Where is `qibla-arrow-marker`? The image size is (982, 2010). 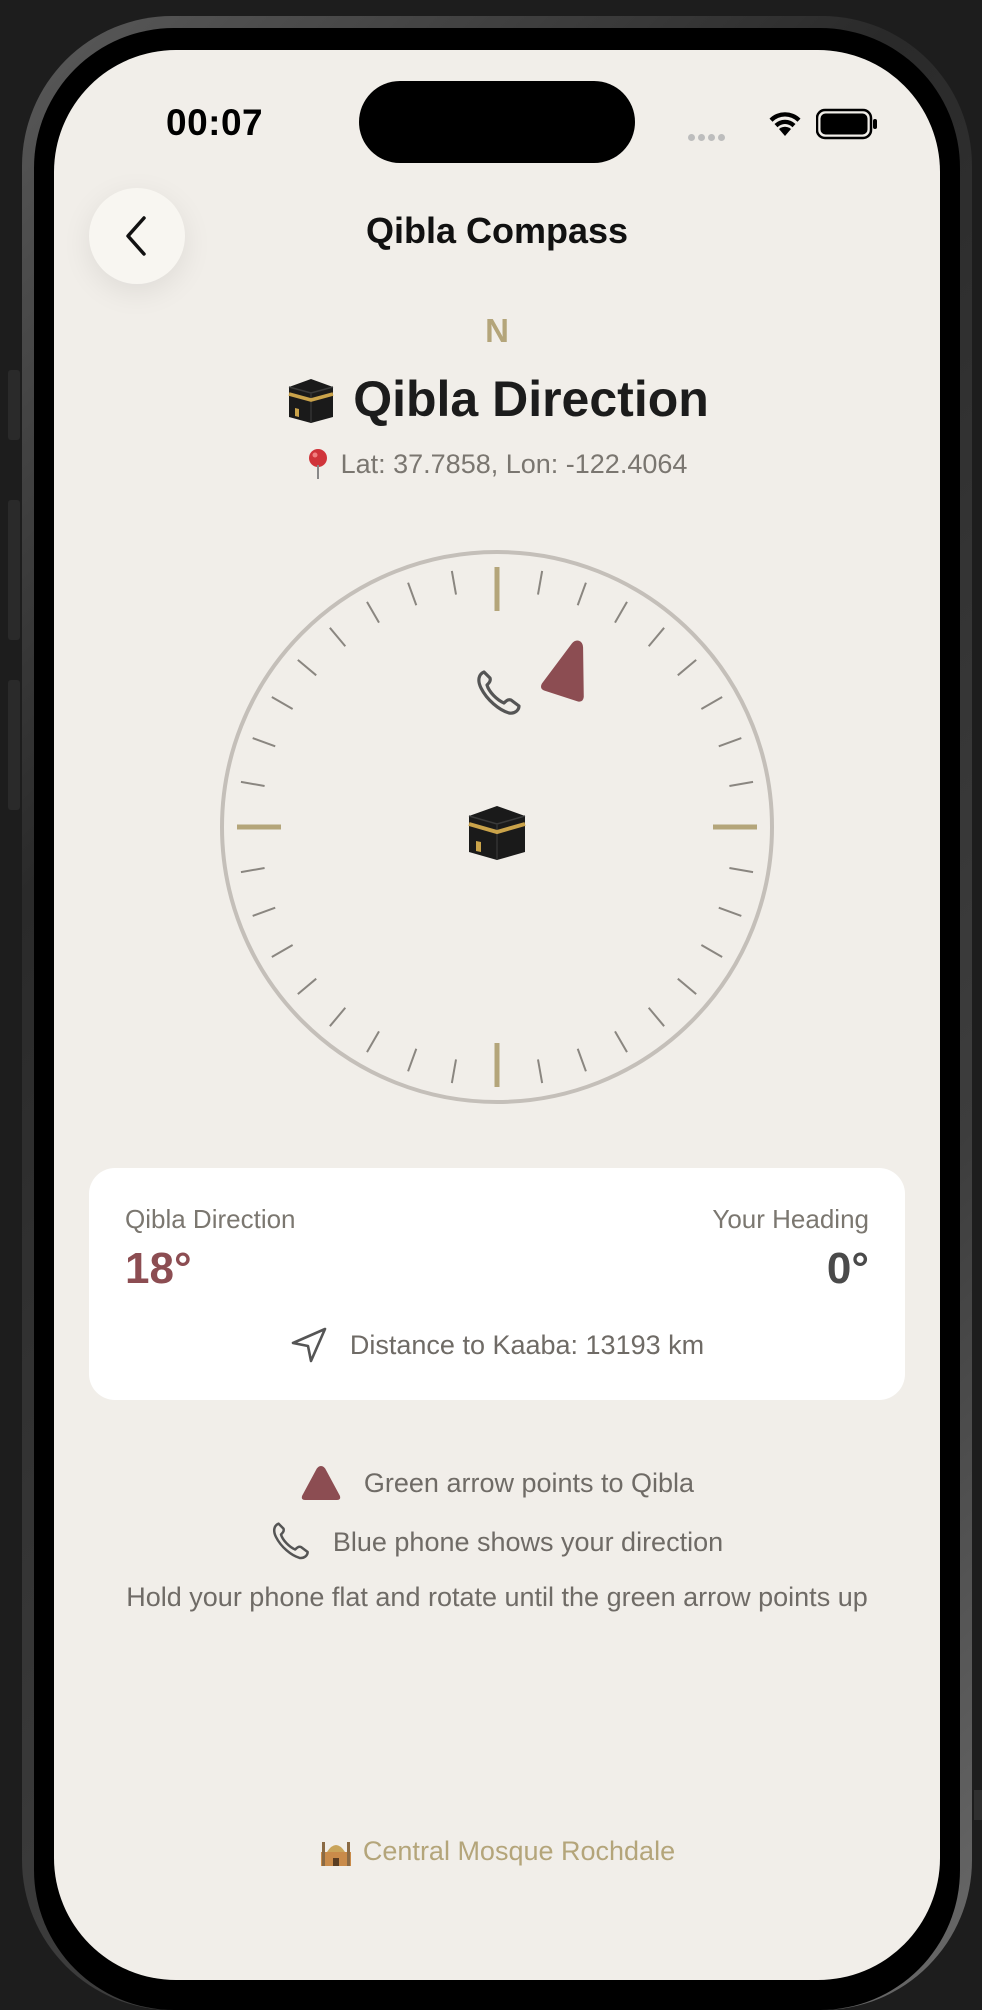
qibla-arrow-marker is located at coordinates (562, 671).